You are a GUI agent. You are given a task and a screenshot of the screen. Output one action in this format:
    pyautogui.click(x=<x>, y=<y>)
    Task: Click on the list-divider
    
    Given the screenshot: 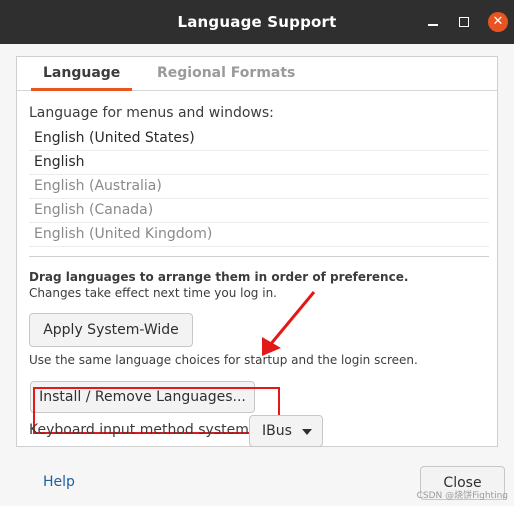 What is the action you would take?
    pyautogui.click(x=259, y=256)
    